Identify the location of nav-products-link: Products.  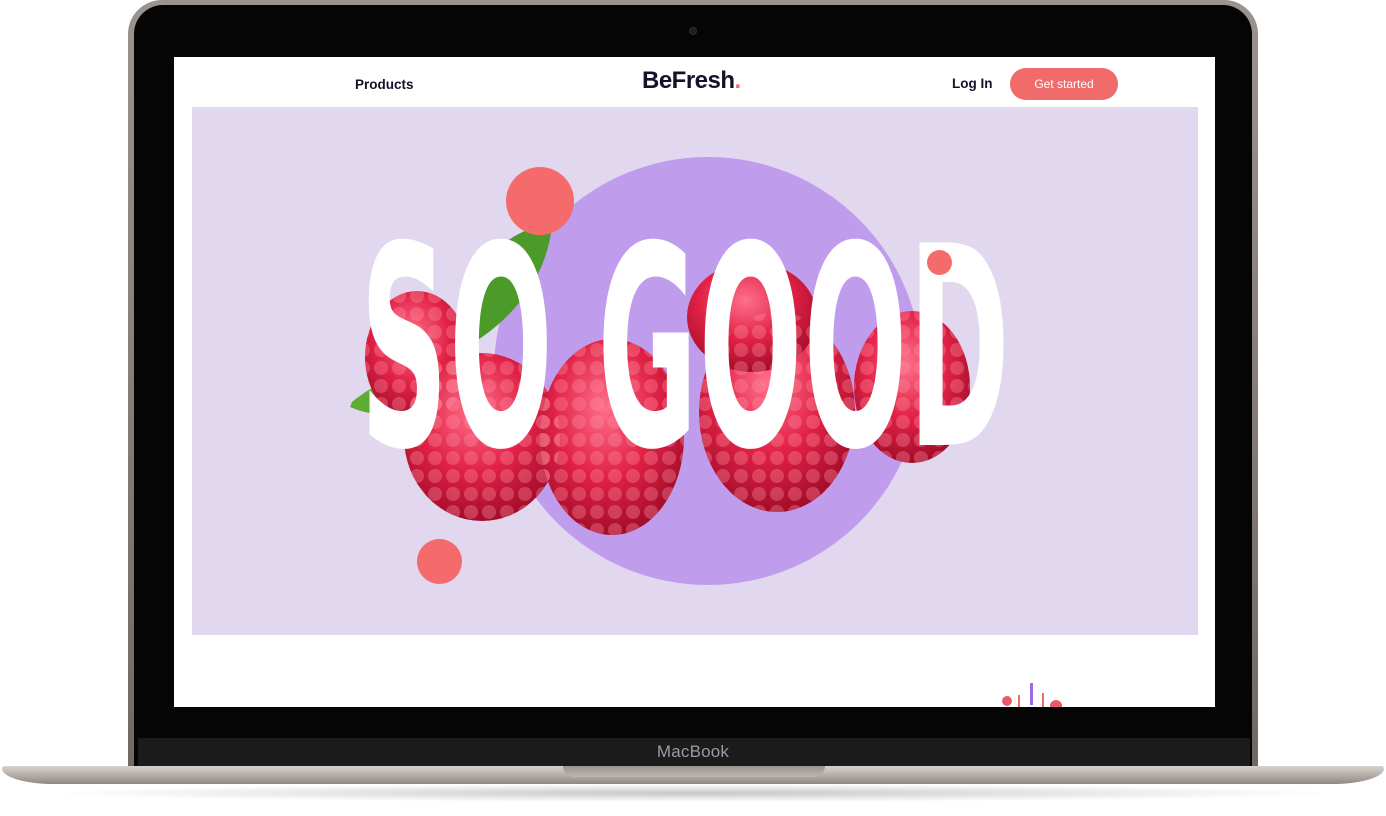
(384, 84).